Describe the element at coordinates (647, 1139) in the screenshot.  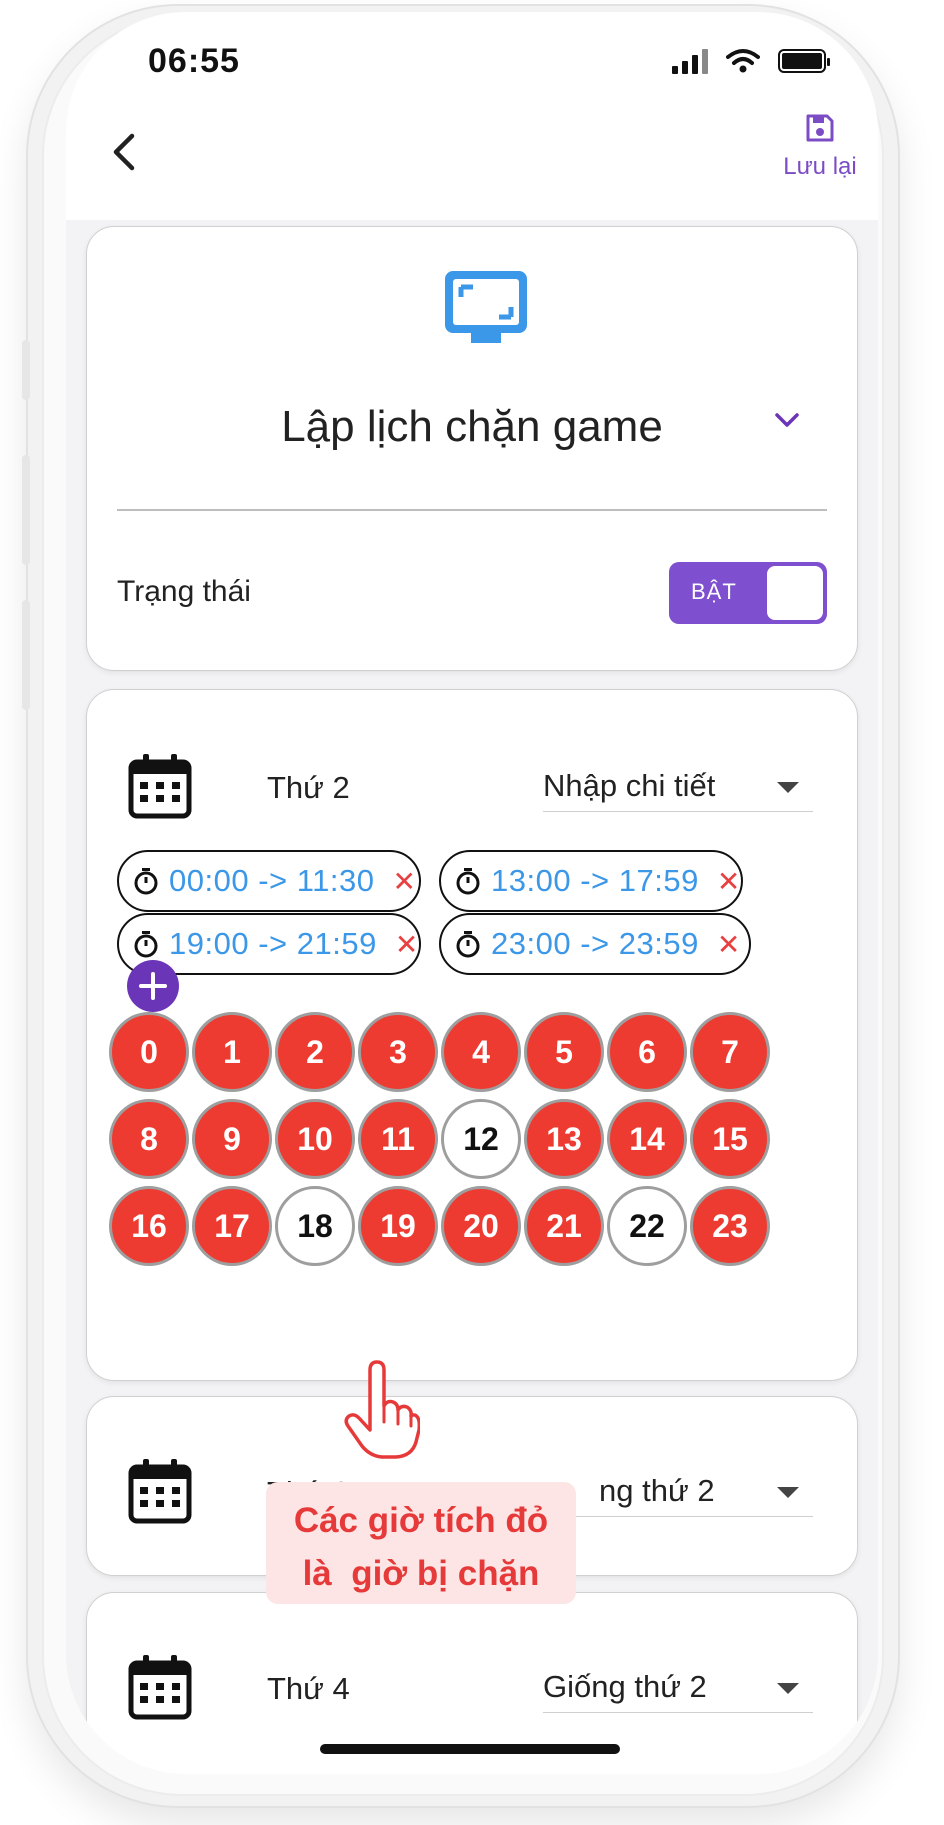
I see `hour-14-button: 14` at that location.